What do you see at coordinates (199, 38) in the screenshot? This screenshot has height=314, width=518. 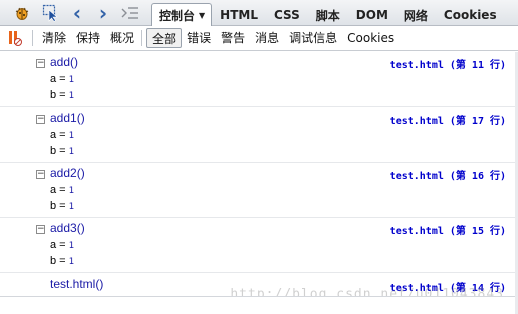 I see `filter-errors-button: 错误` at bounding box center [199, 38].